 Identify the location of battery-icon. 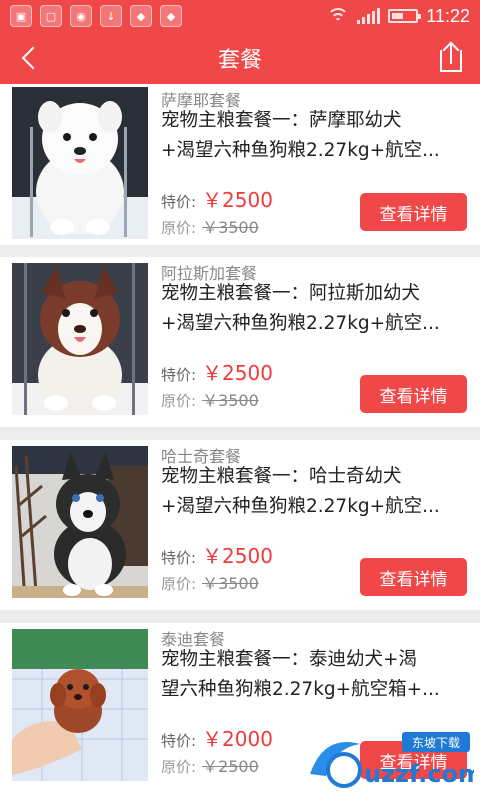
(405, 16).